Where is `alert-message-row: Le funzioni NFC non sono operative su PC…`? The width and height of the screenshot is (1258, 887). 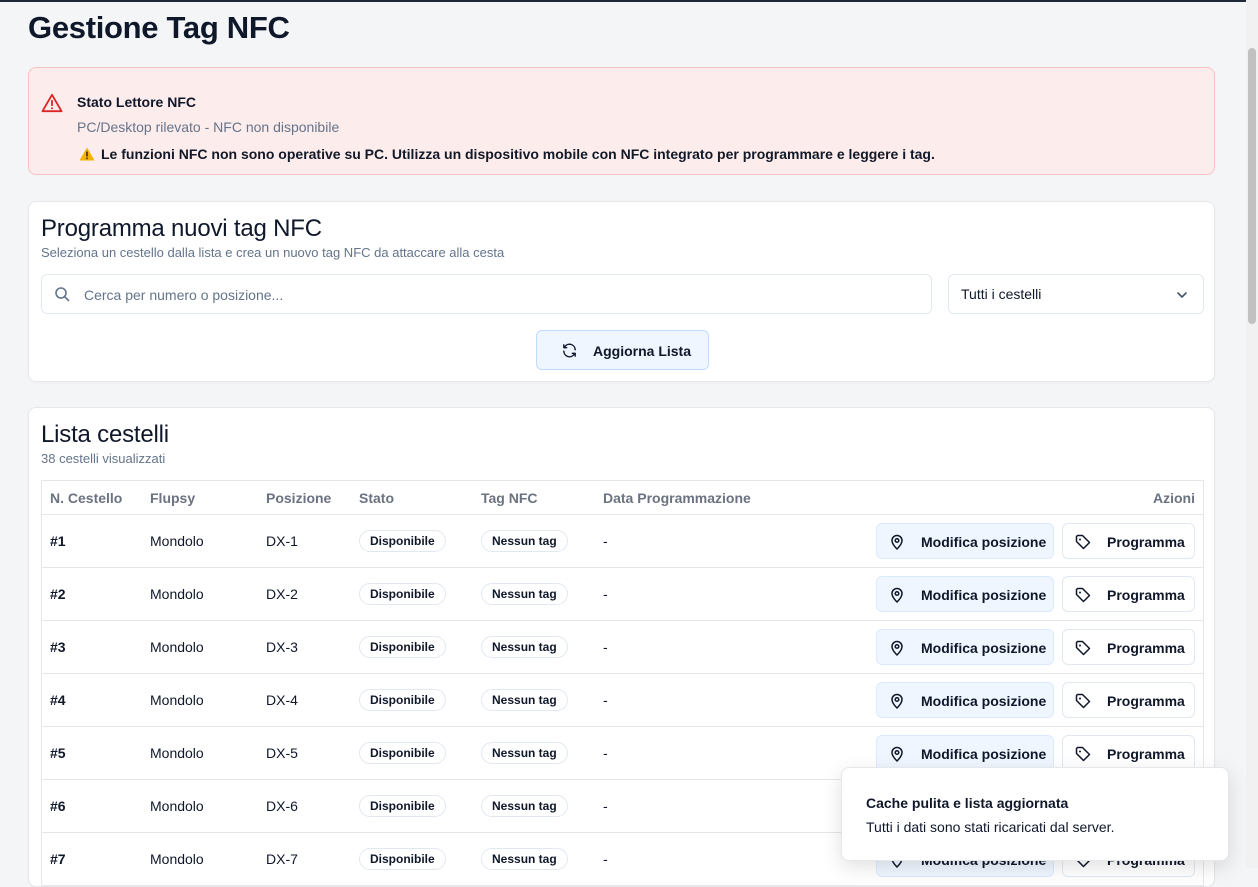
alert-message-row: Le funzioni NFC non sono operative su PC… is located at coordinates (507, 154).